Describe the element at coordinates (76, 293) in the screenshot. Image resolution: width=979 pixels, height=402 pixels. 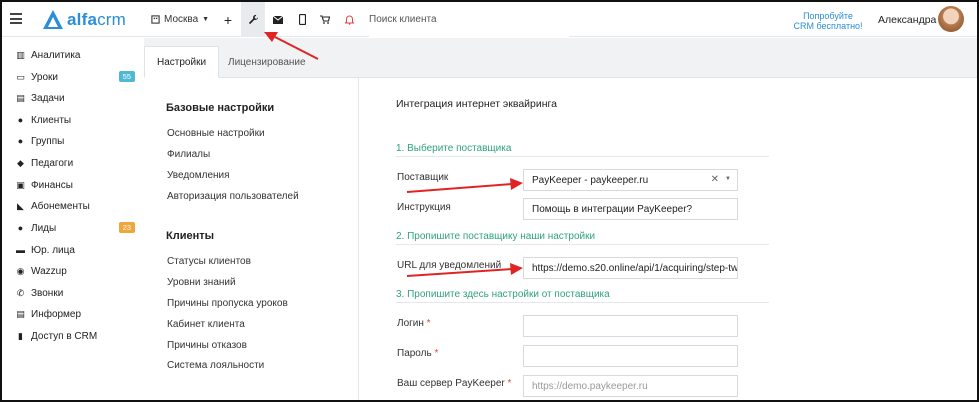
I see `sidebar-item-calls: ✆ Звонки` at that location.